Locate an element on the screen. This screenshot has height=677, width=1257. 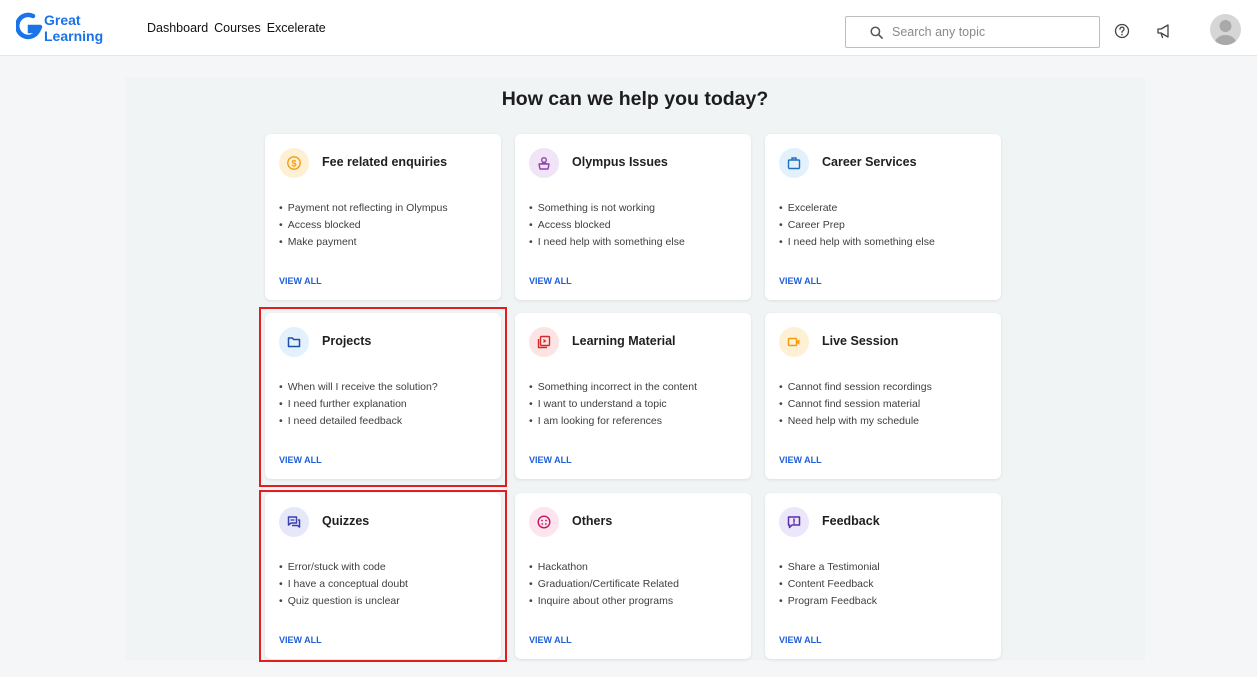
card-topic: Payment not reflecting in Olympus is located at coordinates (363, 208).